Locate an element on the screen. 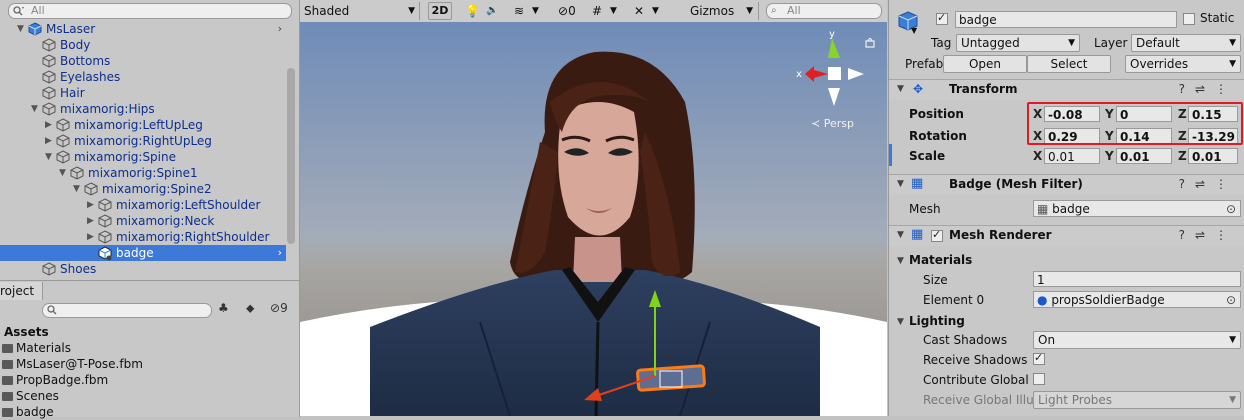  scale-y-input: 0.01 is located at coordinates (1144, 156).